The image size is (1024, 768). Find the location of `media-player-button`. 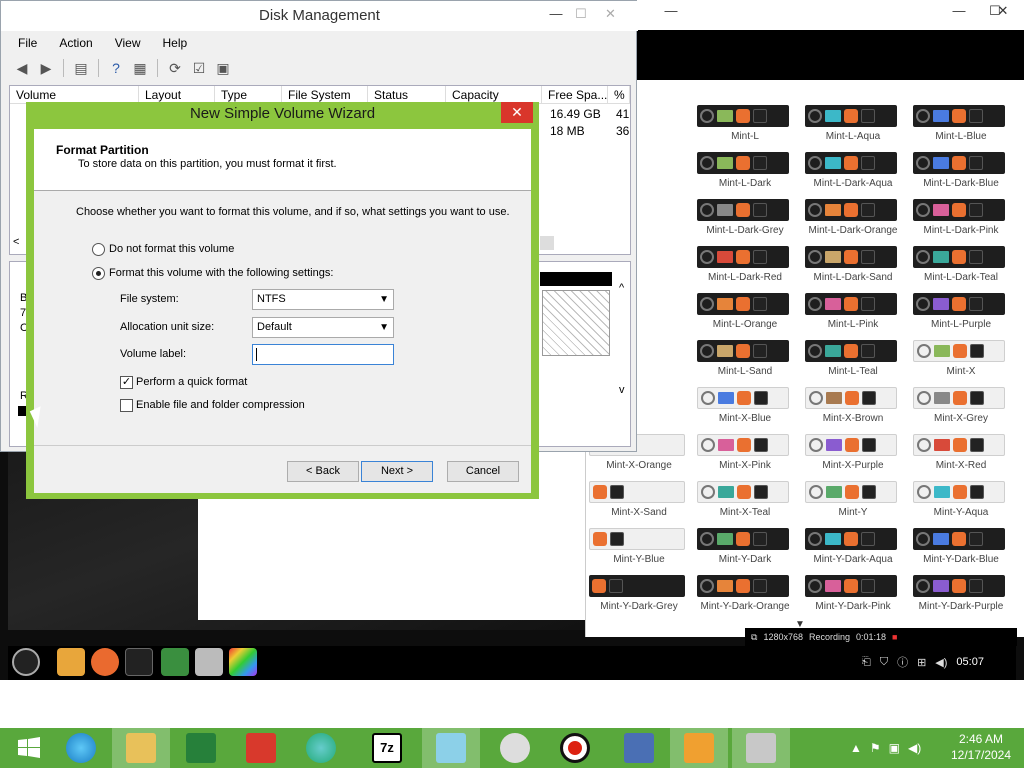

media-player-button is located at coordinates (699, 748).